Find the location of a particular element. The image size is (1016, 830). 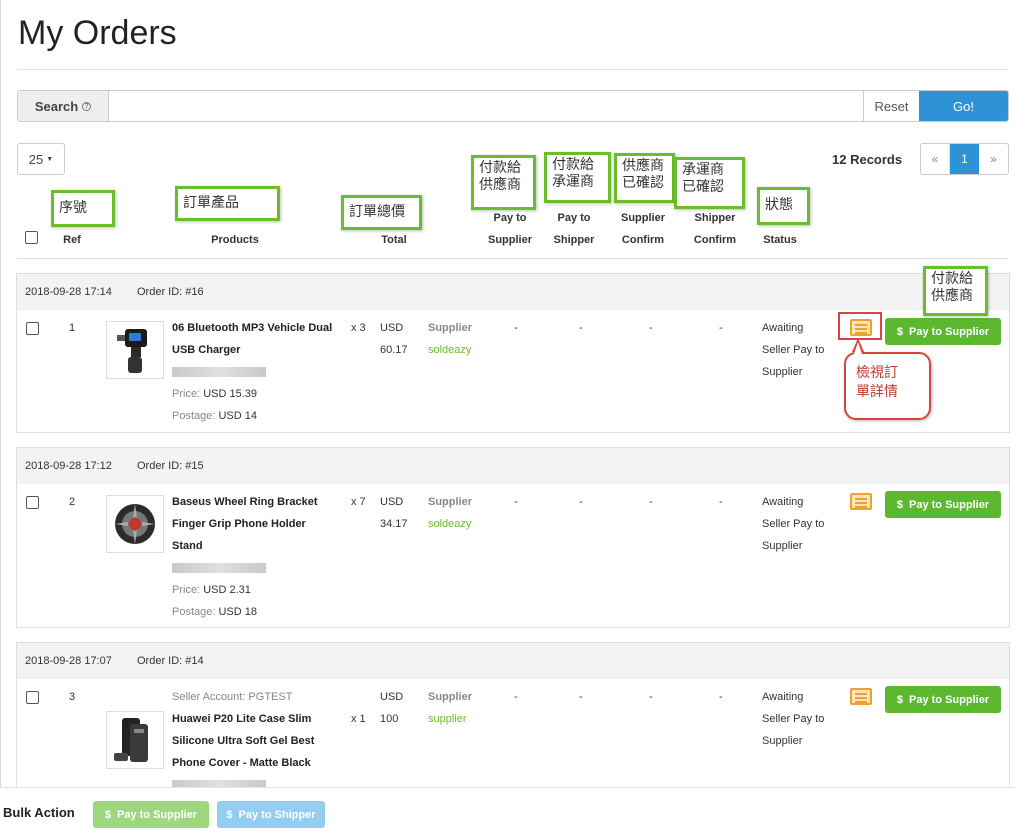

order-header: 2018-09-28 17:12 Order ID: #15 is located at coordinates (513, 466).